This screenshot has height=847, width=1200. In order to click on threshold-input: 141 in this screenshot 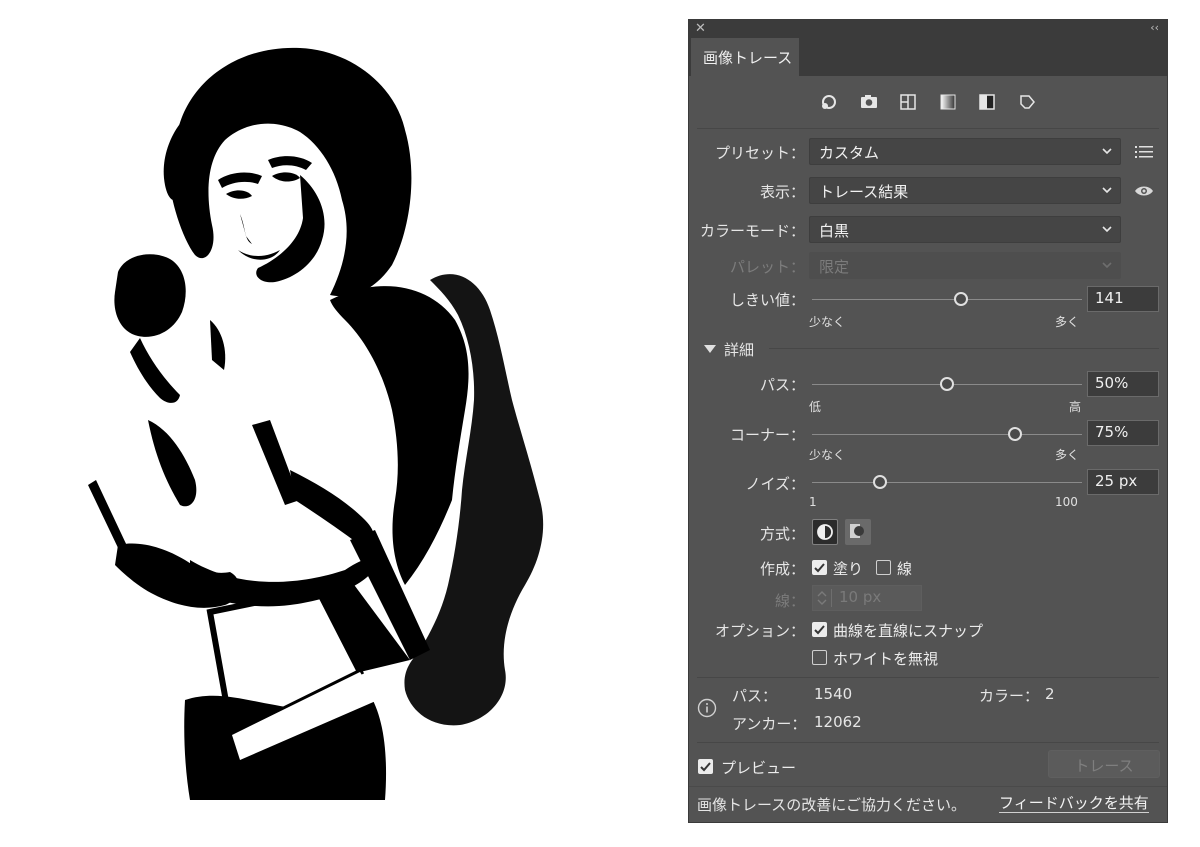, I will do `click(1123, 299)`.